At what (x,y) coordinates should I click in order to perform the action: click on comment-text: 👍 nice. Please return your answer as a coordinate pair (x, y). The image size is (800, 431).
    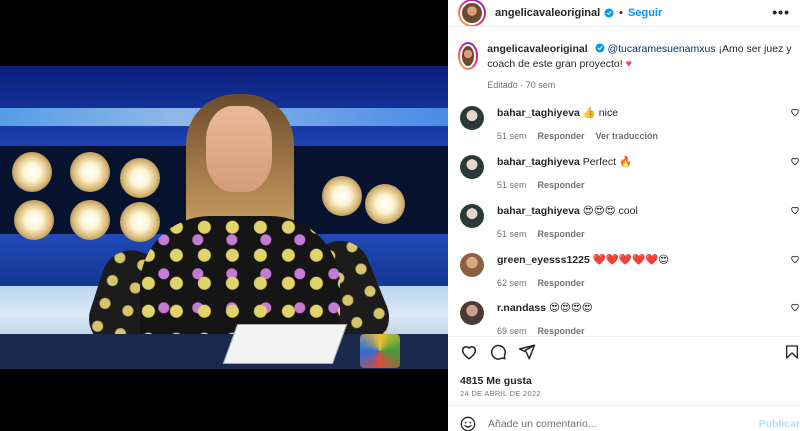
    Looking at the image, I should click on (599, 113).